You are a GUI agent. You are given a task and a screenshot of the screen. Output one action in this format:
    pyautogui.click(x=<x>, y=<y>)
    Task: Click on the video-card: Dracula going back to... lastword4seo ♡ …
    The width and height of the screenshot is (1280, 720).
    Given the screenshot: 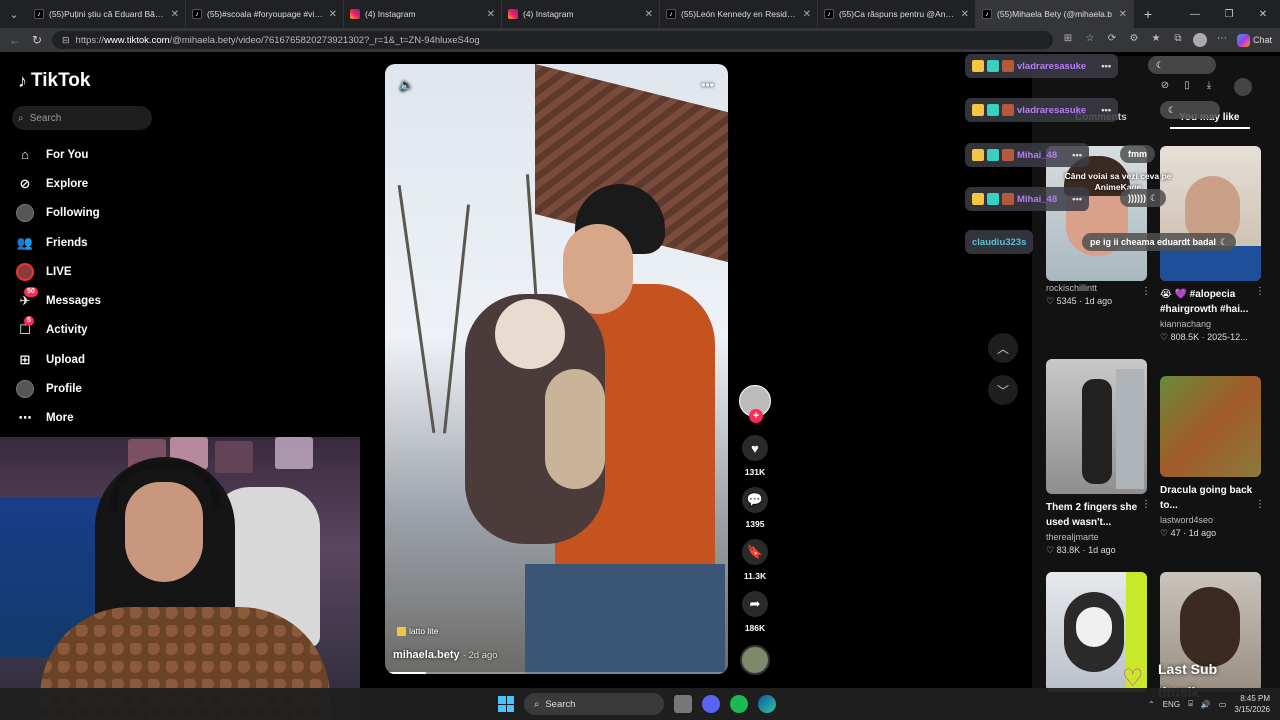 What is the action you would take?
    pyautogui.click(x=1212, y=457)
    